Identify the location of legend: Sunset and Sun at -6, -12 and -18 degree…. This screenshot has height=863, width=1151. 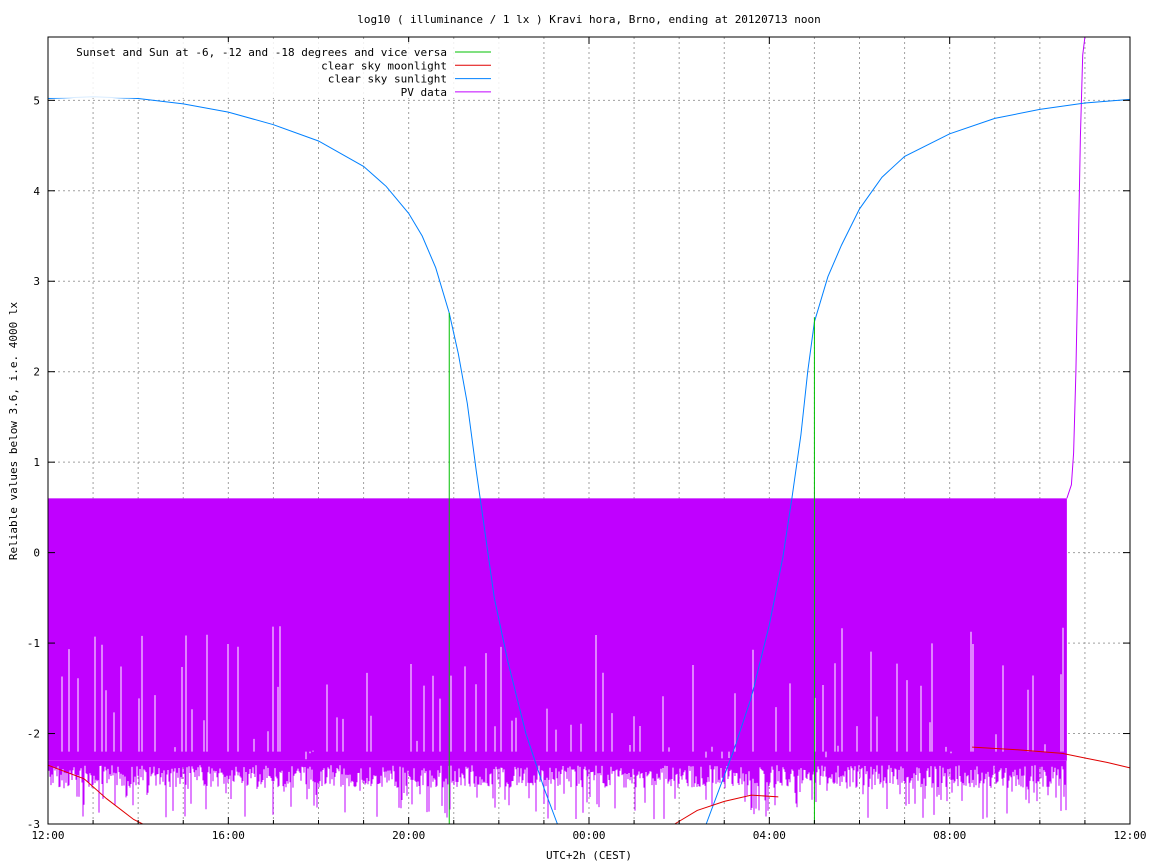
(275, 70).